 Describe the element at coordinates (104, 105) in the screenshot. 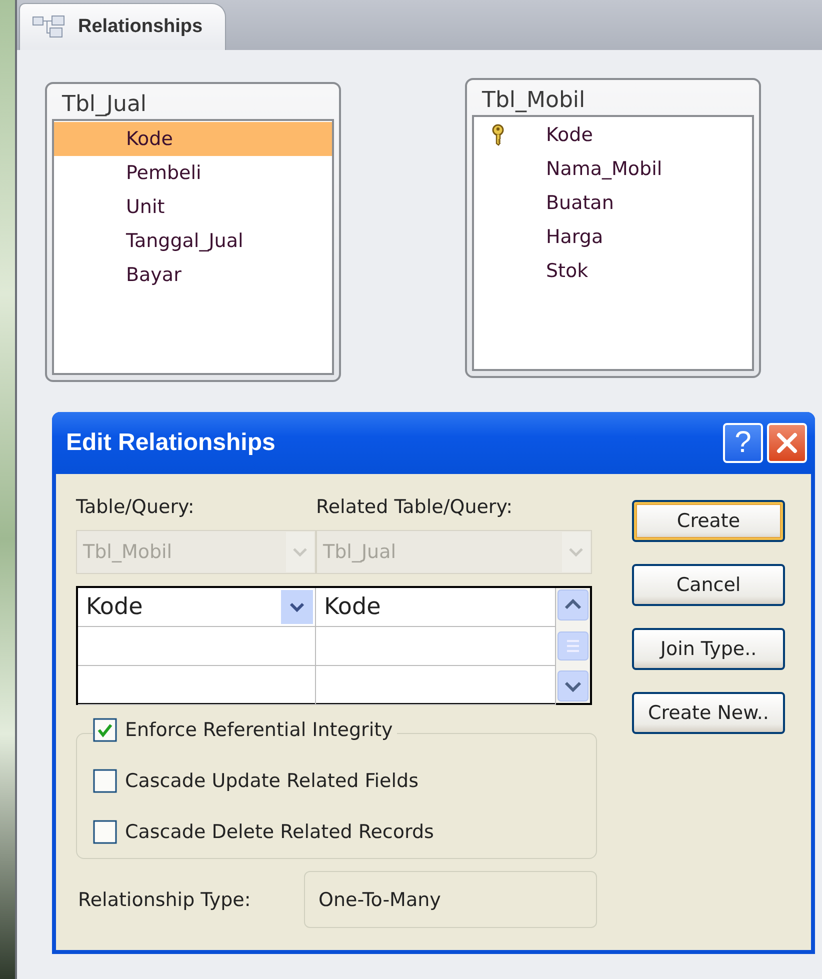

I see `table-title: Tbl_Jual` at that location.